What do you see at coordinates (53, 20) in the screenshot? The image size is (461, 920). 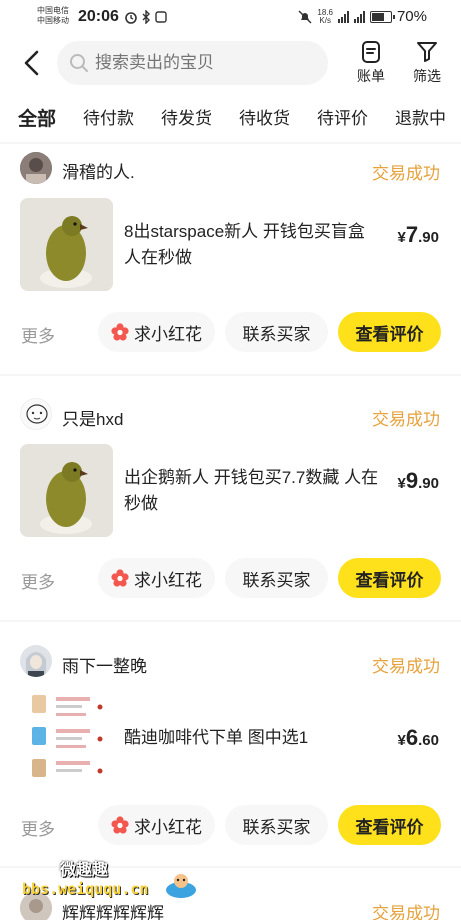 I see `carrier-2: 中国移动` at bounding box center [53, 20].